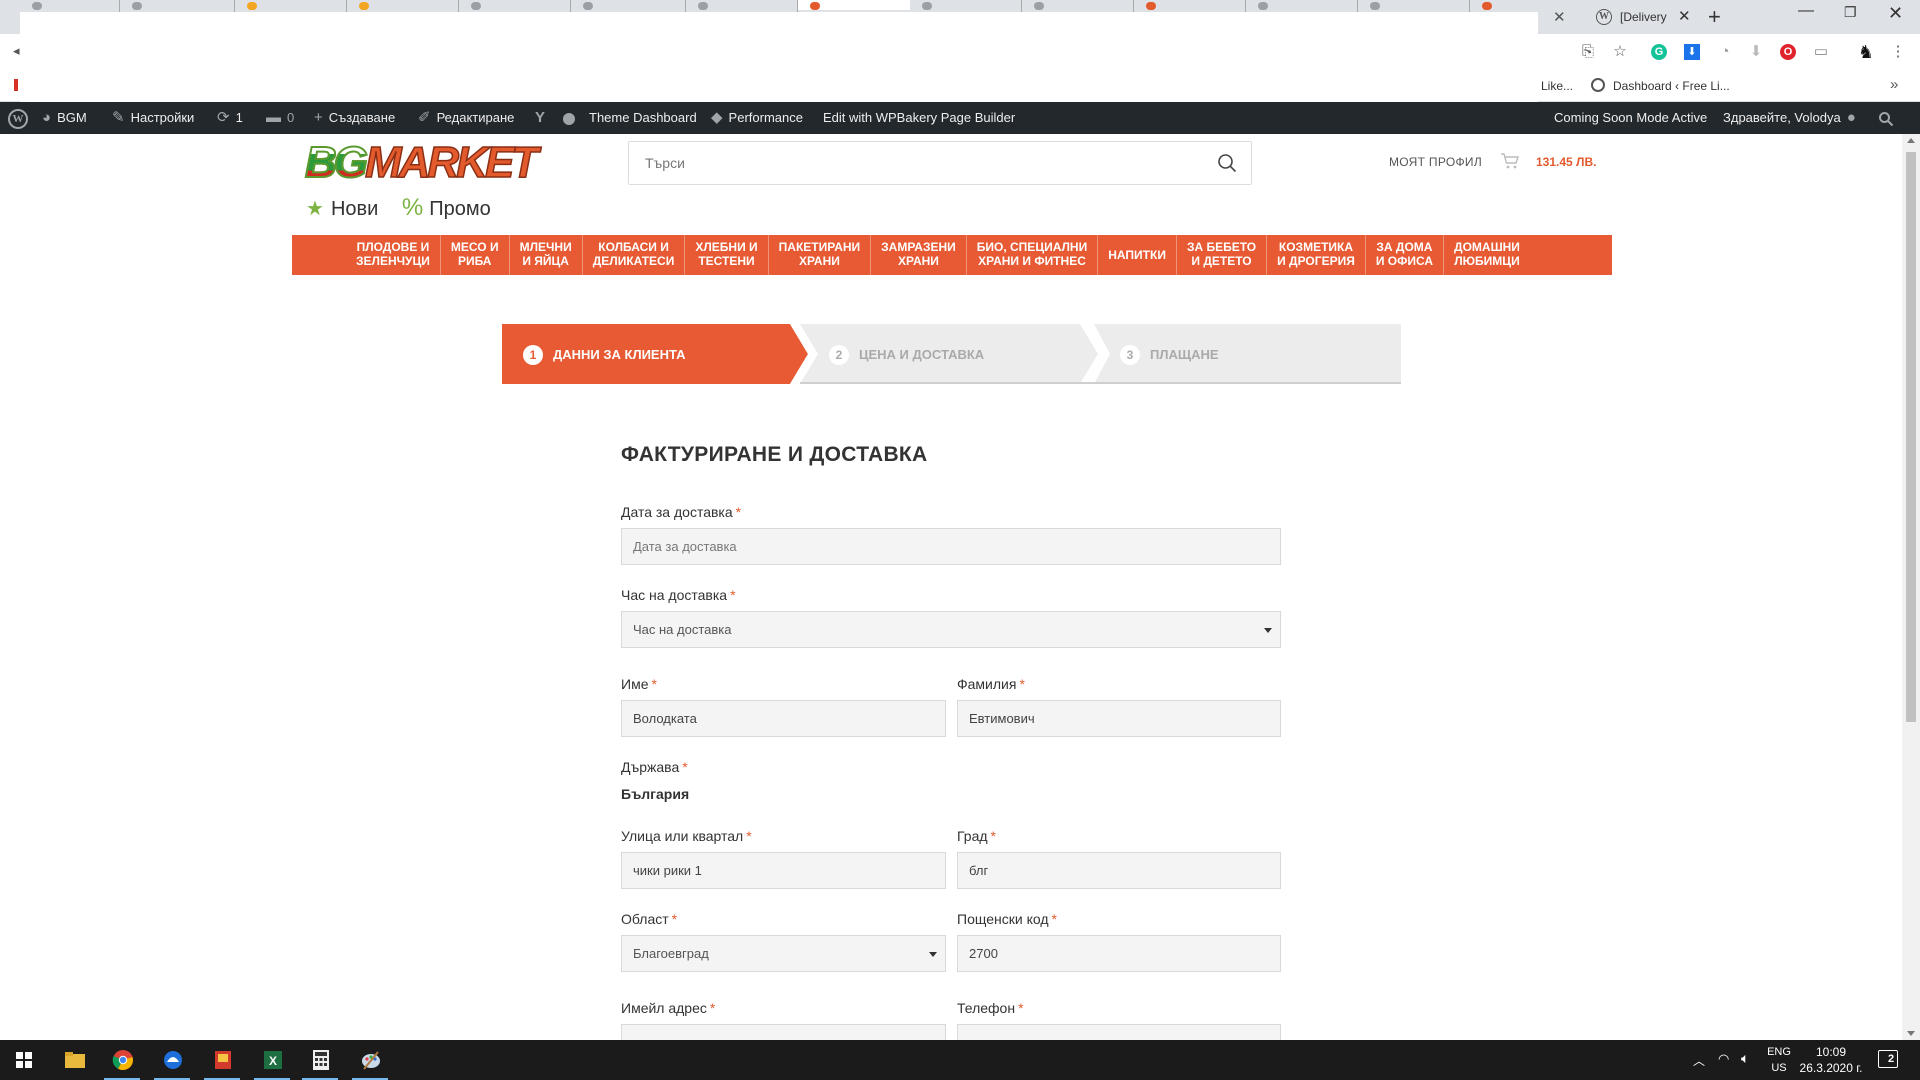 The height and width of the screenshot is (1080, 1920). Describe the element at coordinates (1487, 255) in the screenshot. I see `category-link: ДОМАШНИ ЛЮБИМЦИ` at that location.